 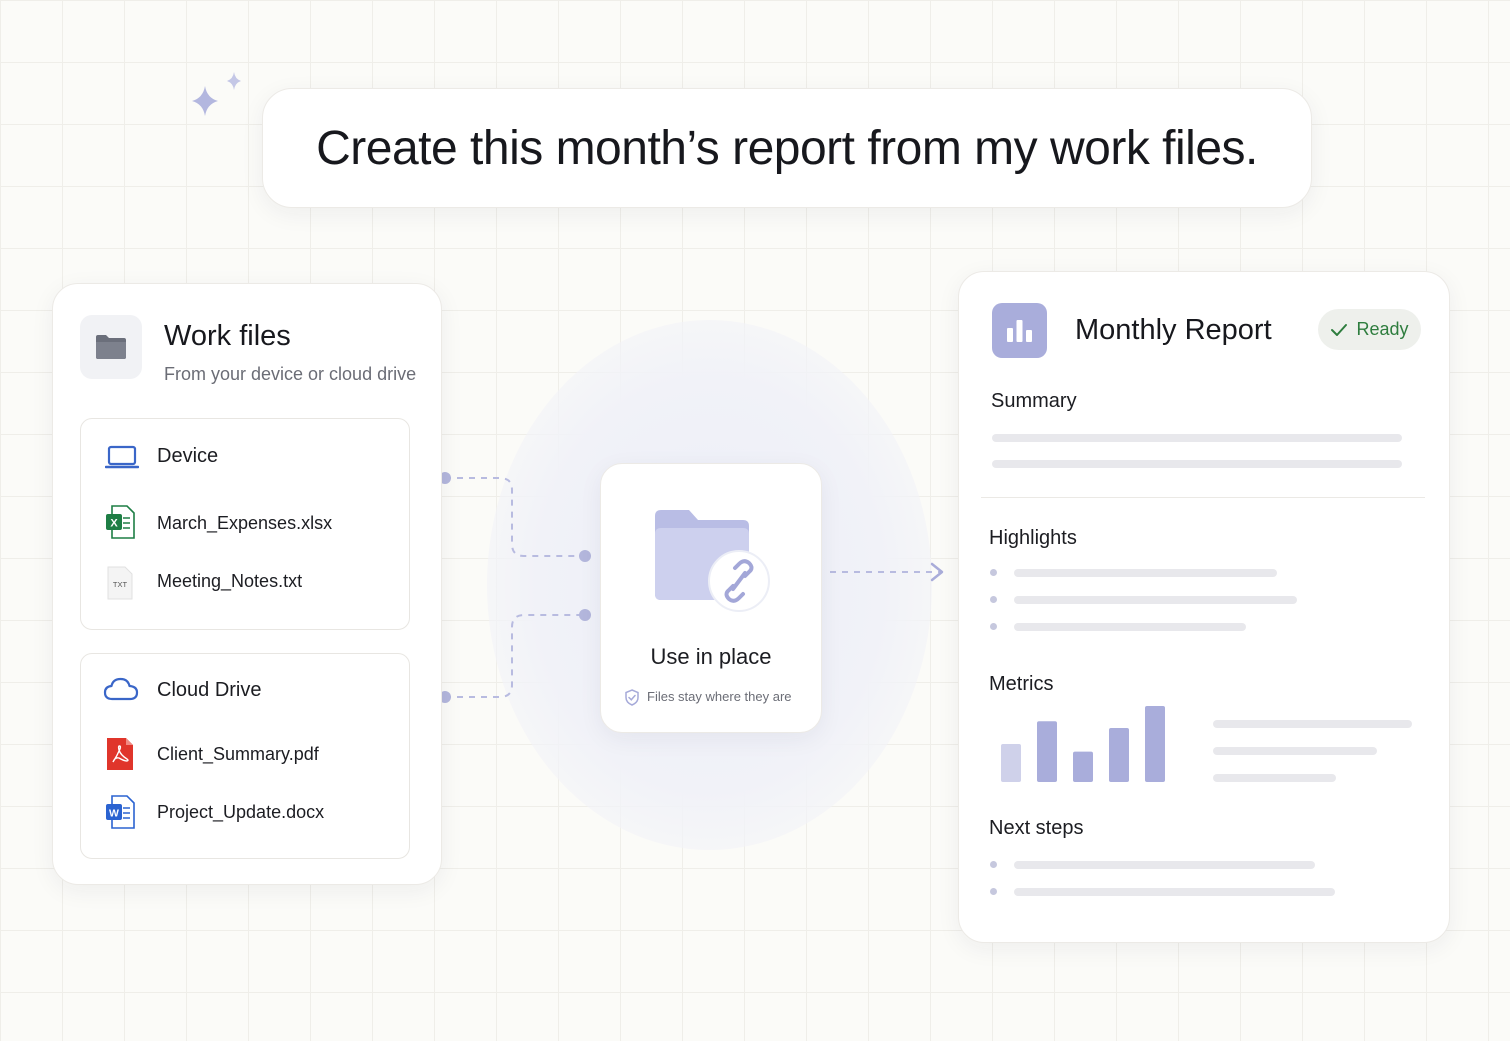 I want to click on txt-file-icon: TXT, so click(x=120, y=583).